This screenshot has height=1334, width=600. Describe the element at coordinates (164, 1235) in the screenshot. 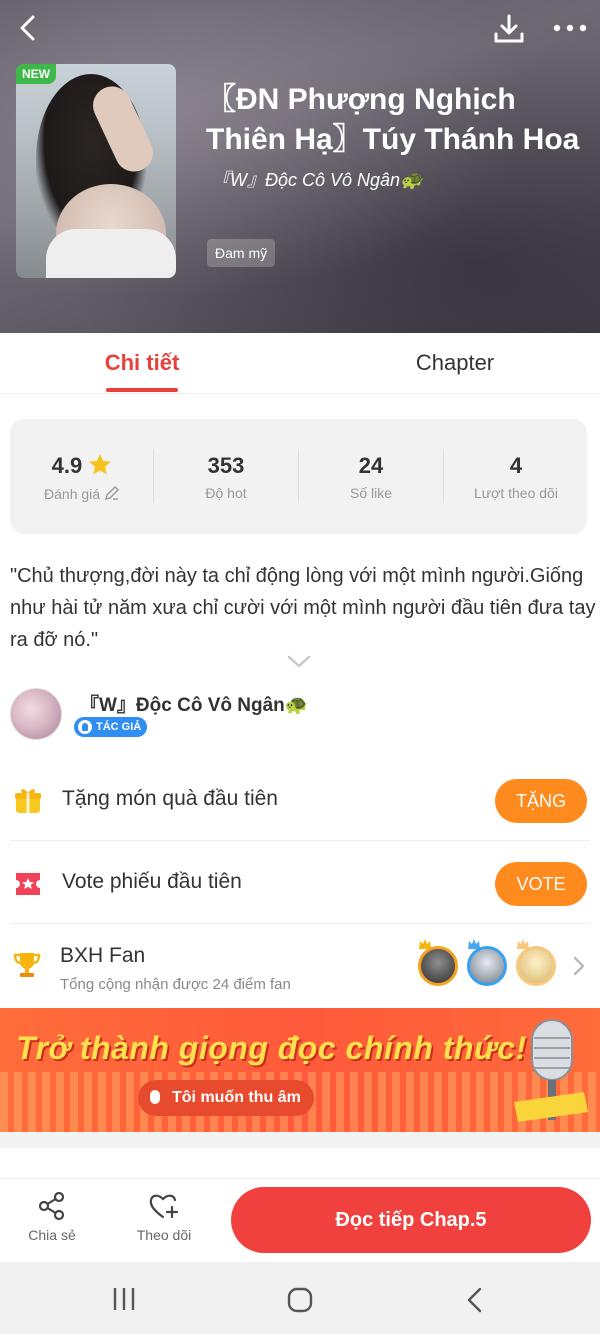

I see `follow-label: Theo dõi` at that location.